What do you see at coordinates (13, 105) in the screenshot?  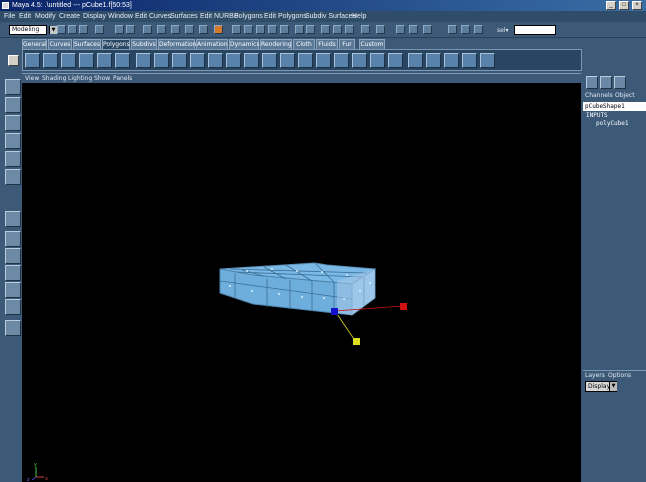 I see `lasso-tool-icon` at bounding box center [13, 105].